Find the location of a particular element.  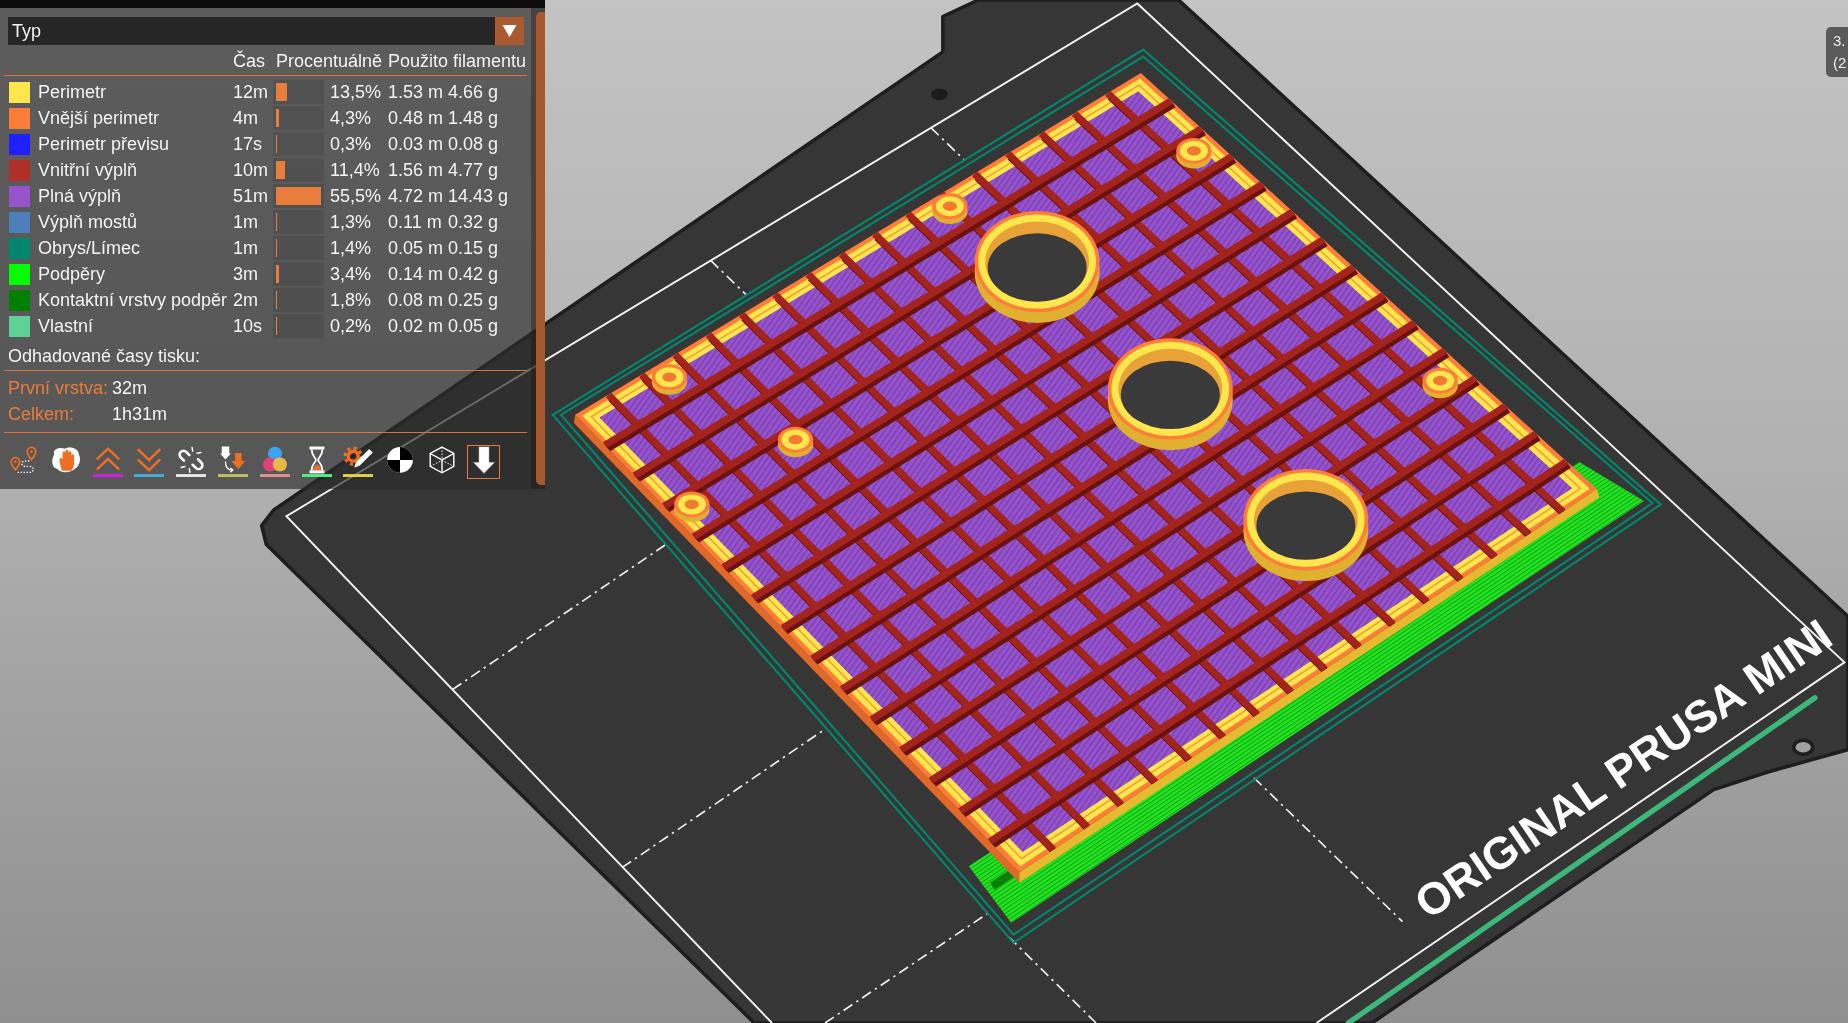

feature-name: Podpěry is located at coordinates (72, 274).